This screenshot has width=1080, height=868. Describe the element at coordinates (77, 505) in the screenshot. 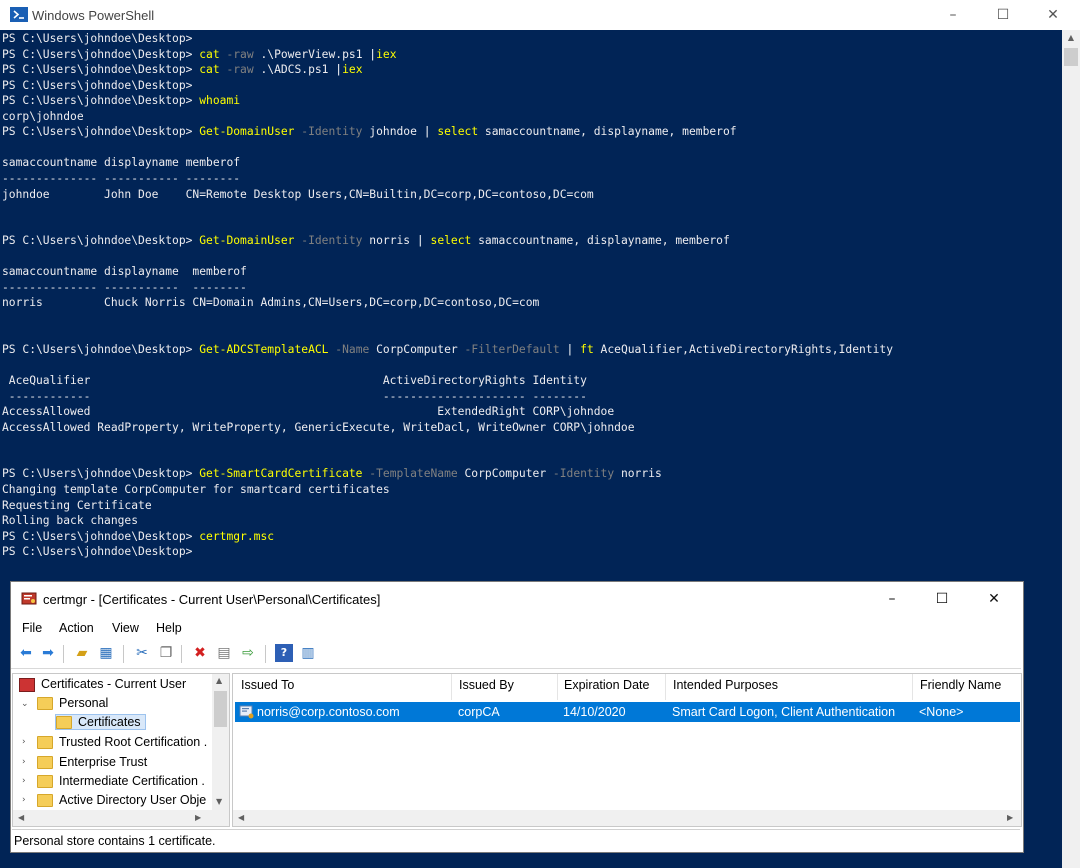

I see `console-line: Requesting Certificate` at that location.